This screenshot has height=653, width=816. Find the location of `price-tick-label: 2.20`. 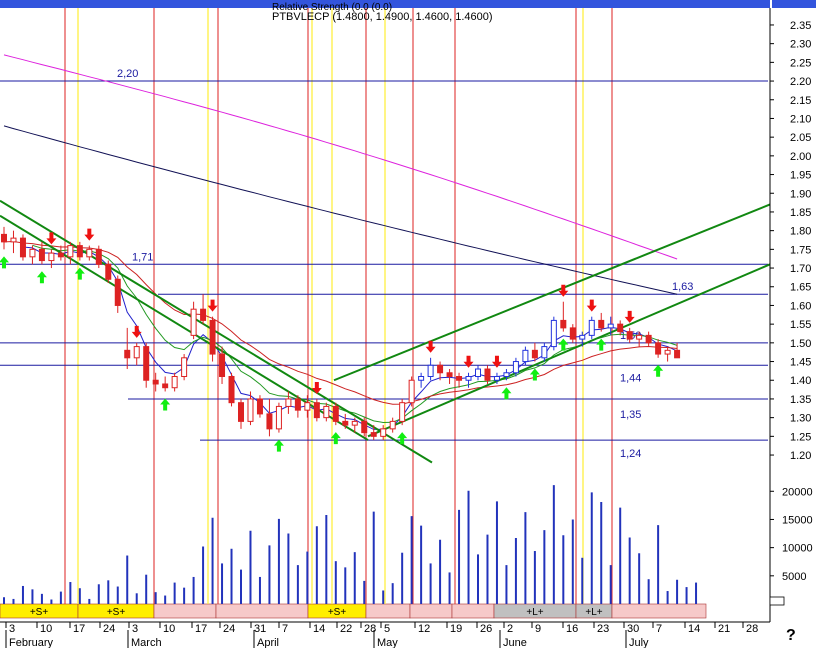

price-tick-label: 2.20 is located at coordinates (800, 82).